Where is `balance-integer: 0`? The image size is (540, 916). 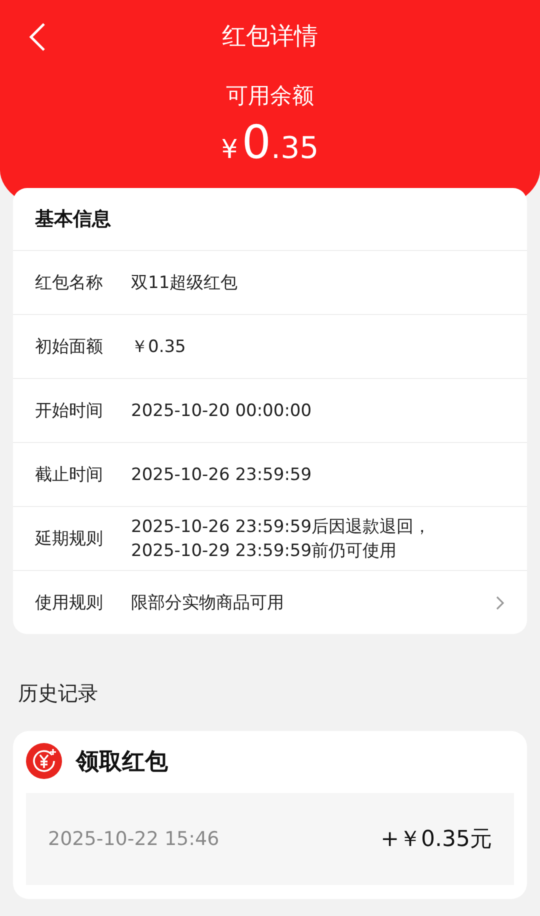
balance-integer: 0 is located at coordinates (257, 142).